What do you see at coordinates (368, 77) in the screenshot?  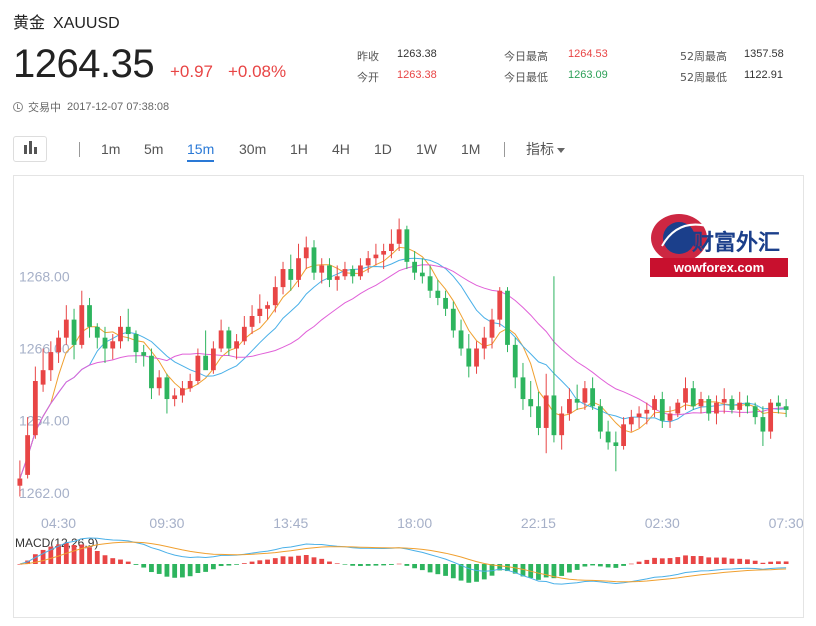 I see `stat-label: 今开` at bounding box center [368, 77].